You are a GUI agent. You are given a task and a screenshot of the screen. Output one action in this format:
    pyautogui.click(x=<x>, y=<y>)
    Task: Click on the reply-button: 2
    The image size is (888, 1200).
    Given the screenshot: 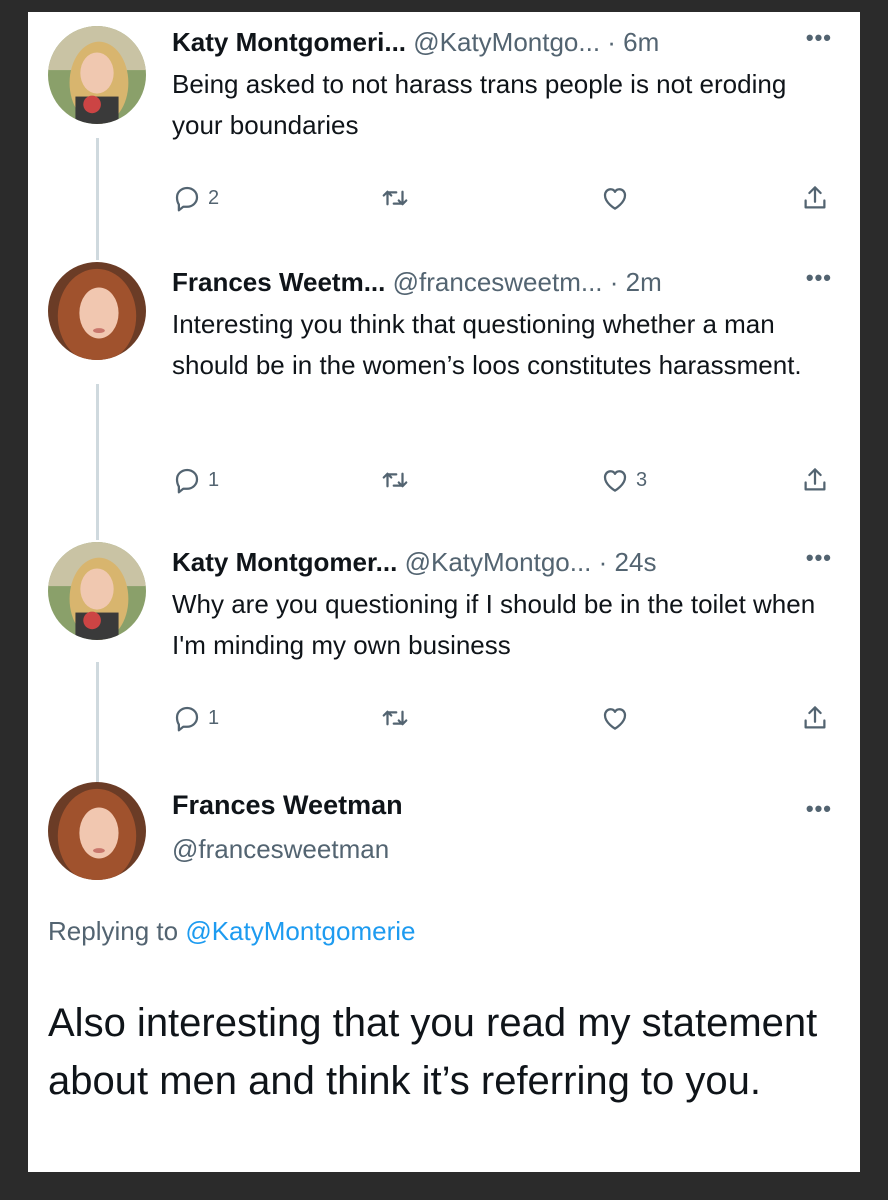 What is the action you would take?
    pyautogui.click(x=195, y=198)
    